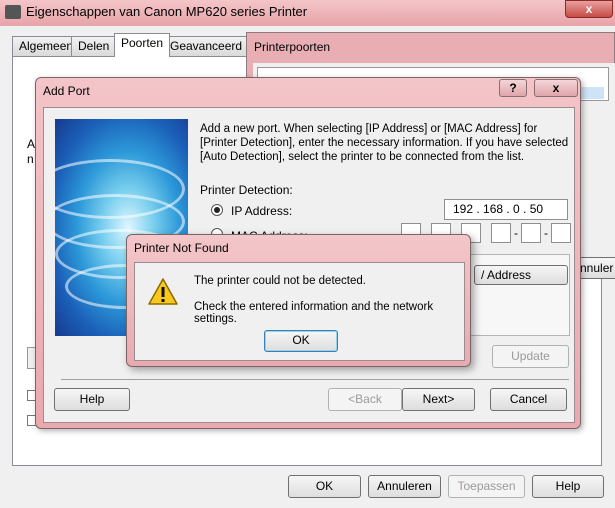 The height and width of the screenshot is (508, 615). I want to click on dialog-title: Printer Not Found, so click(181, 248).